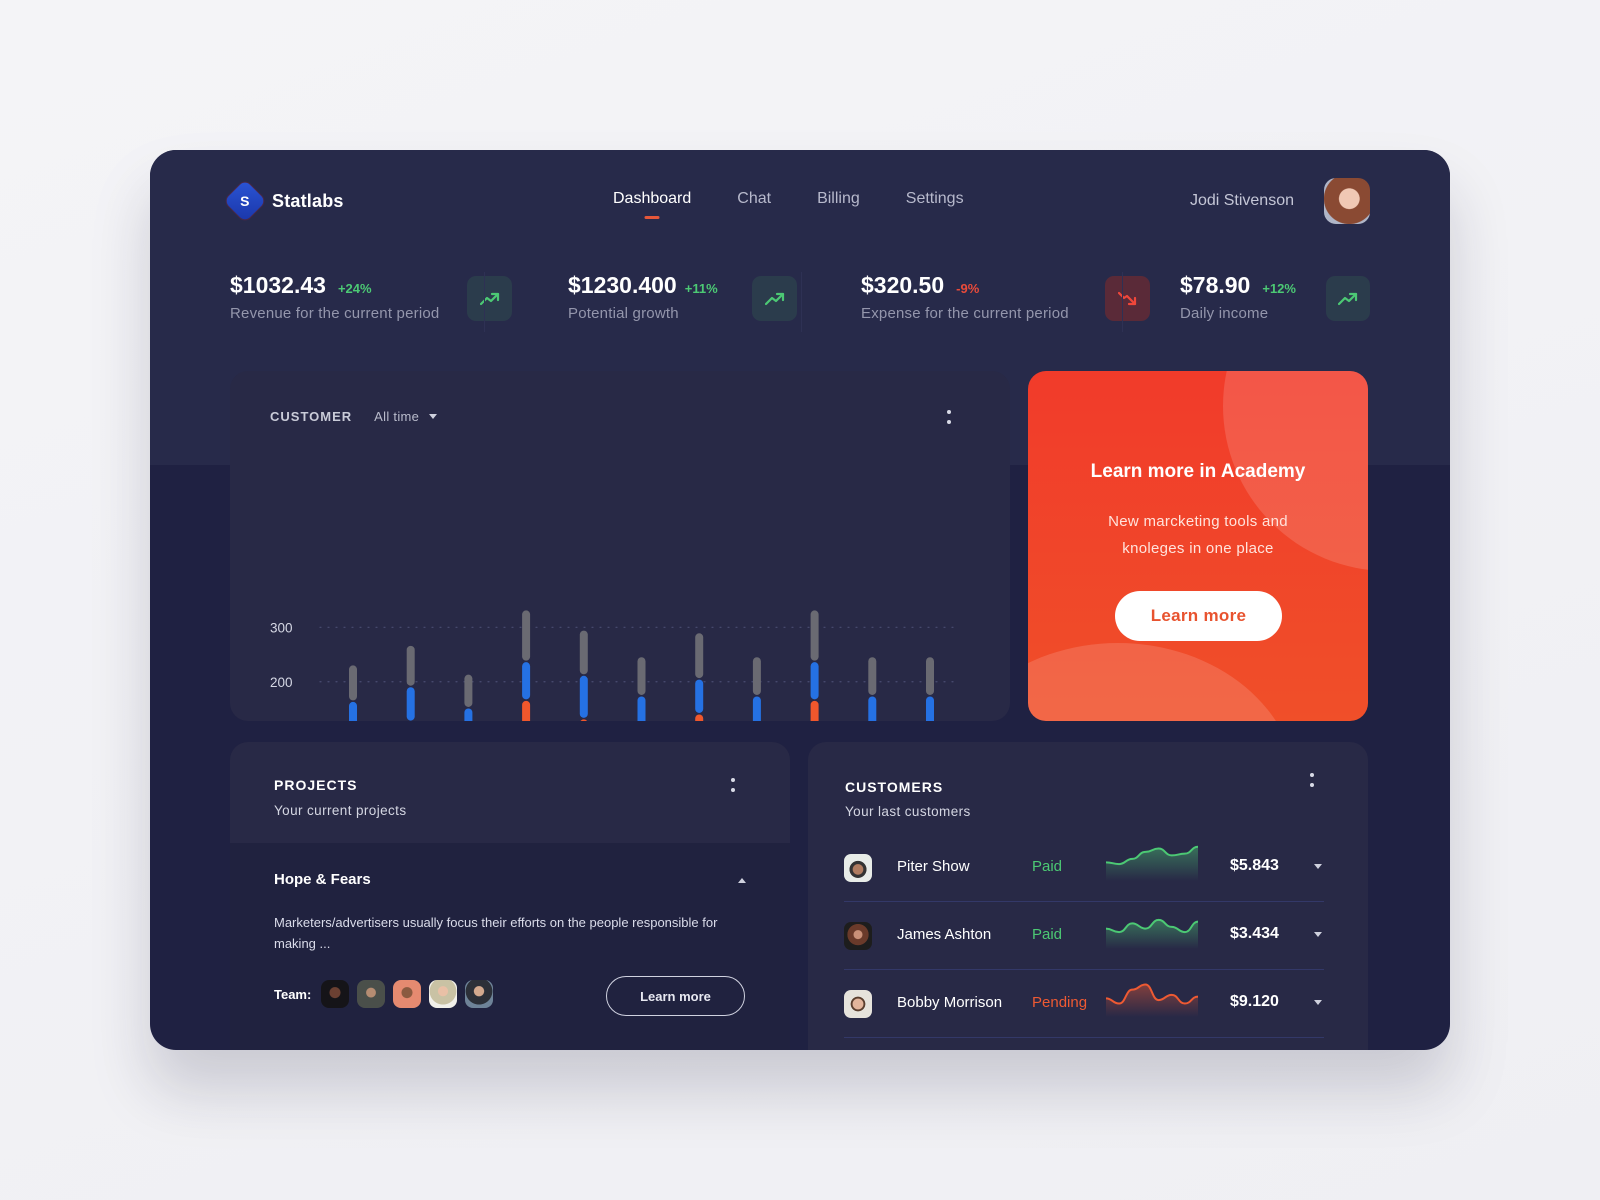 The width and height of the screenshot is (1600, 1200). Describe the element at coordinates (353, 683) in the screenshot. I see `bar-segment-gray-jan` at that location.